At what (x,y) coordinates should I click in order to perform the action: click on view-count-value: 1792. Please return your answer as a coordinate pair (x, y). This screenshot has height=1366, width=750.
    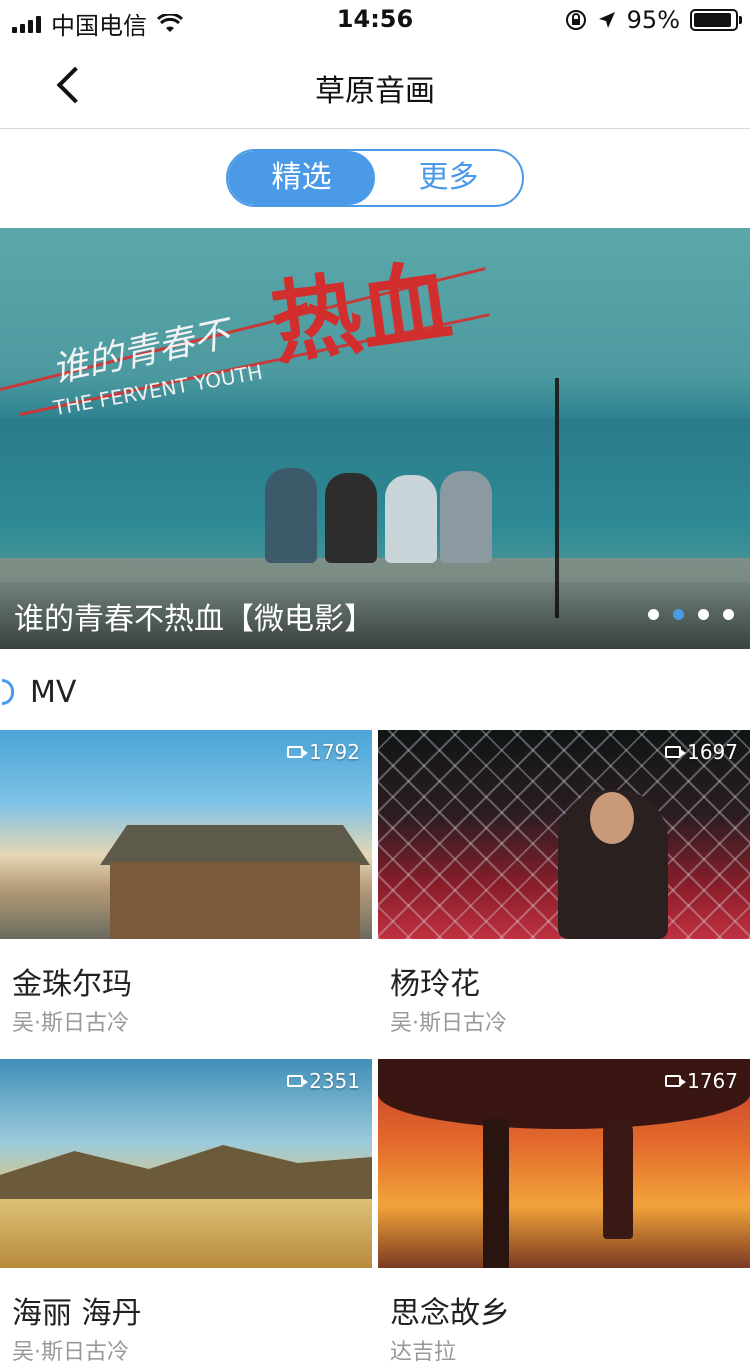
    Looking at the image, I should click on (334, 752).